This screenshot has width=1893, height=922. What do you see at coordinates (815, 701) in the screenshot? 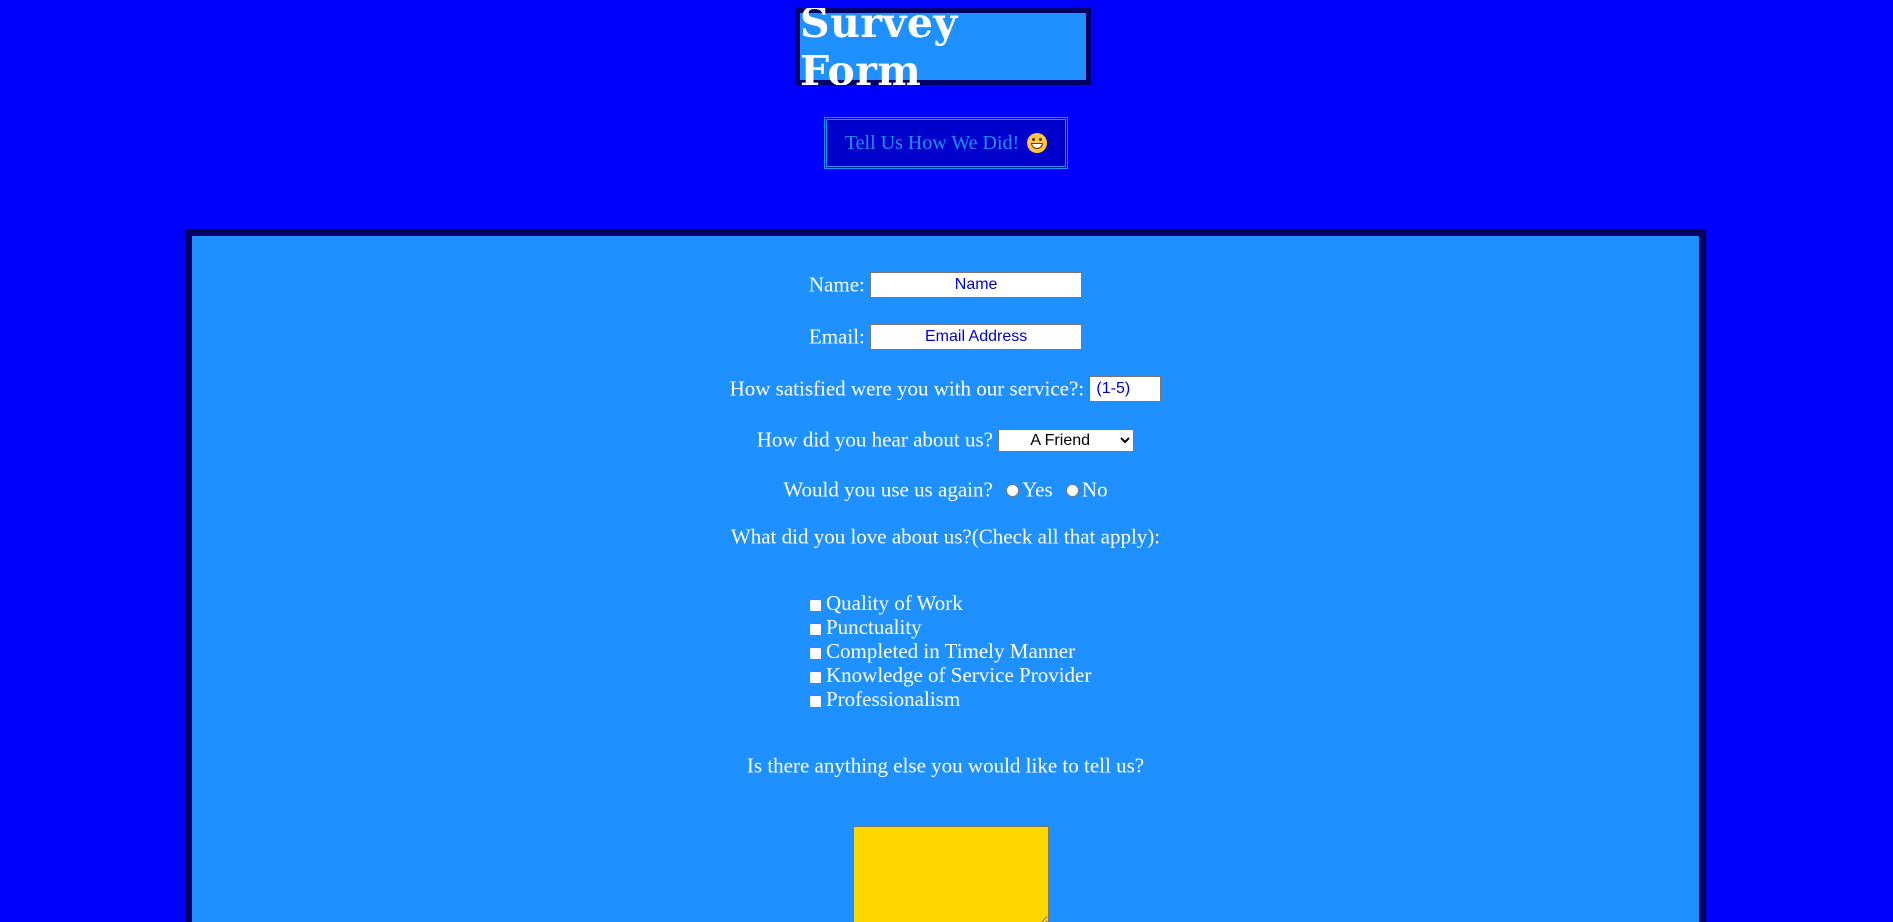
I see `professionalism-checkbox` at bounding box center [815, 701].